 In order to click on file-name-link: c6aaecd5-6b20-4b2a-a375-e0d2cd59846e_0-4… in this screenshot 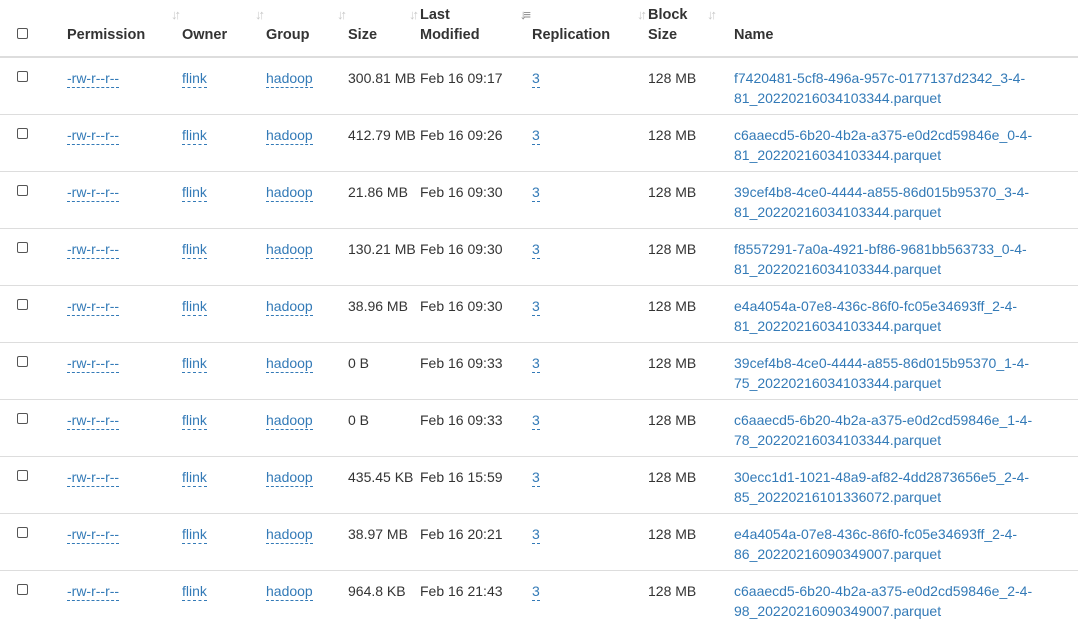, I will do `click(899, 145)`.